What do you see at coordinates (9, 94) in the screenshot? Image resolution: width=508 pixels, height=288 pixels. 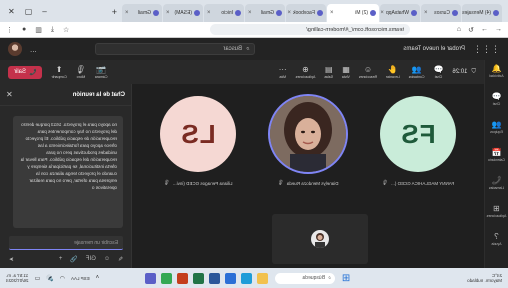 I see `close-icon: ✕` at bounding box center [9, 94].